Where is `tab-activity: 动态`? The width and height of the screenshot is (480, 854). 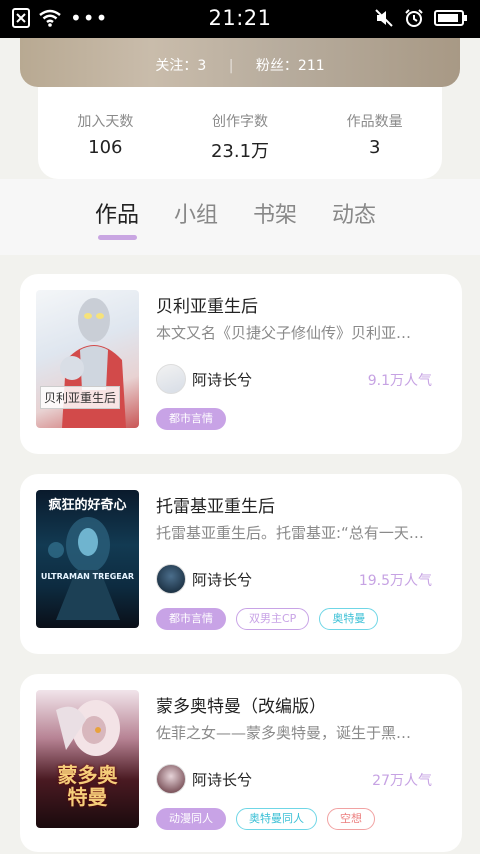
tab-activity: 动态 is located at coordinates (354, 213).